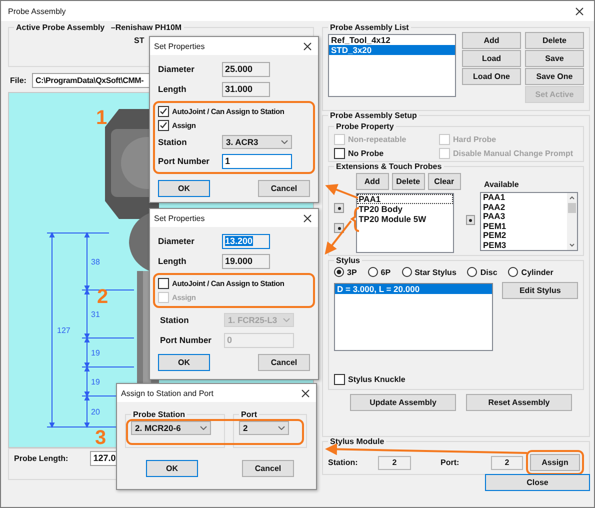  Describe the element at coordinates (60, 27) in the screenshot. I see `group-title: Active Probe Assembly` at that location.